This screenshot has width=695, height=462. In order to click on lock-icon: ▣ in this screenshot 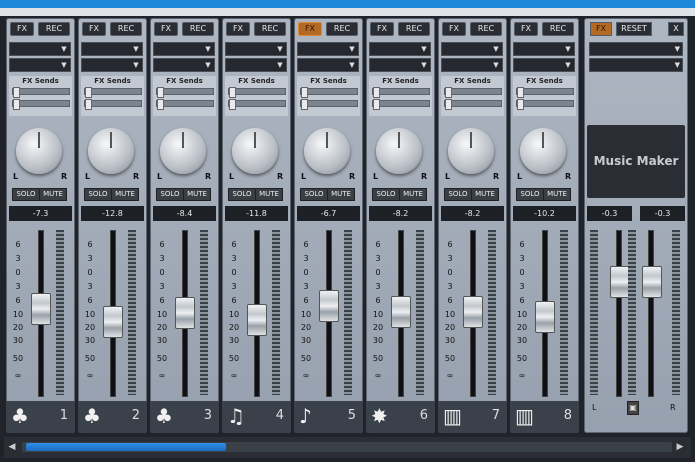, I will do `click(633, 408)`.